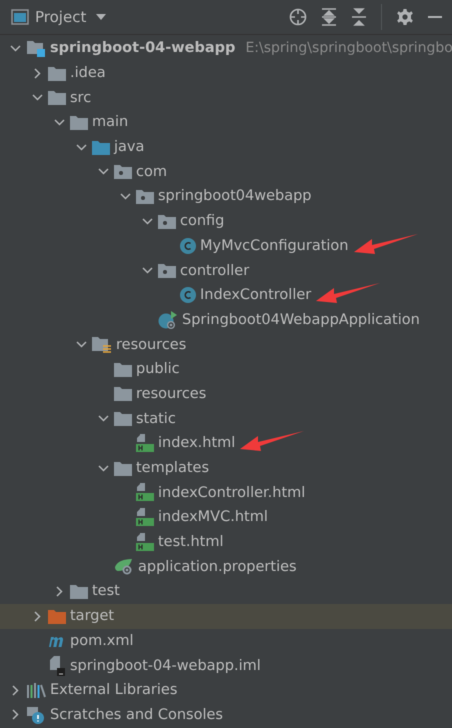  What do you see at coordinates (110, 122) in the screenshot?
I see `node-label: main` at bounding box center [110, 122].